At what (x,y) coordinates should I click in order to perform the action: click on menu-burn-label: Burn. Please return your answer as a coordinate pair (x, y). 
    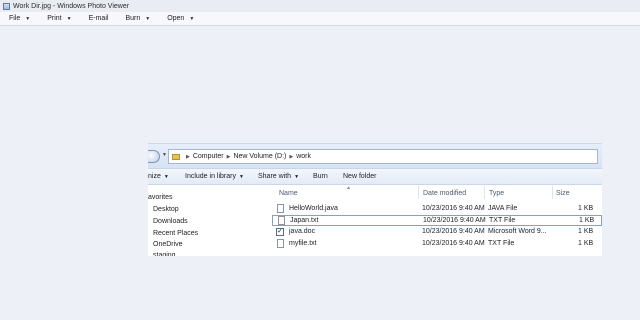
    Looking at the image, I should click on (133, 18).